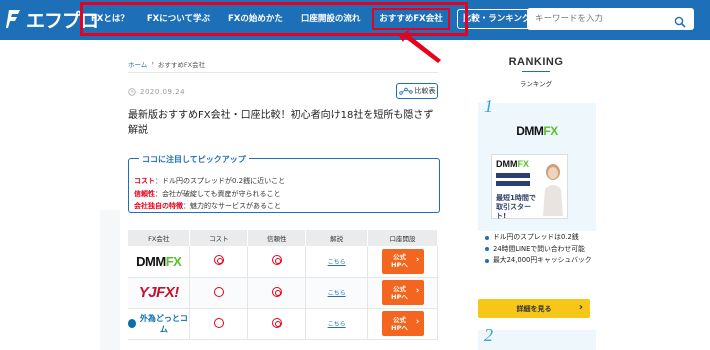 This screenshot has width=710, height=350. Describe the element at coordinates (158, 206) in the screenshot. I see `pickup-item-key: 会社独自の特徴` at that location.